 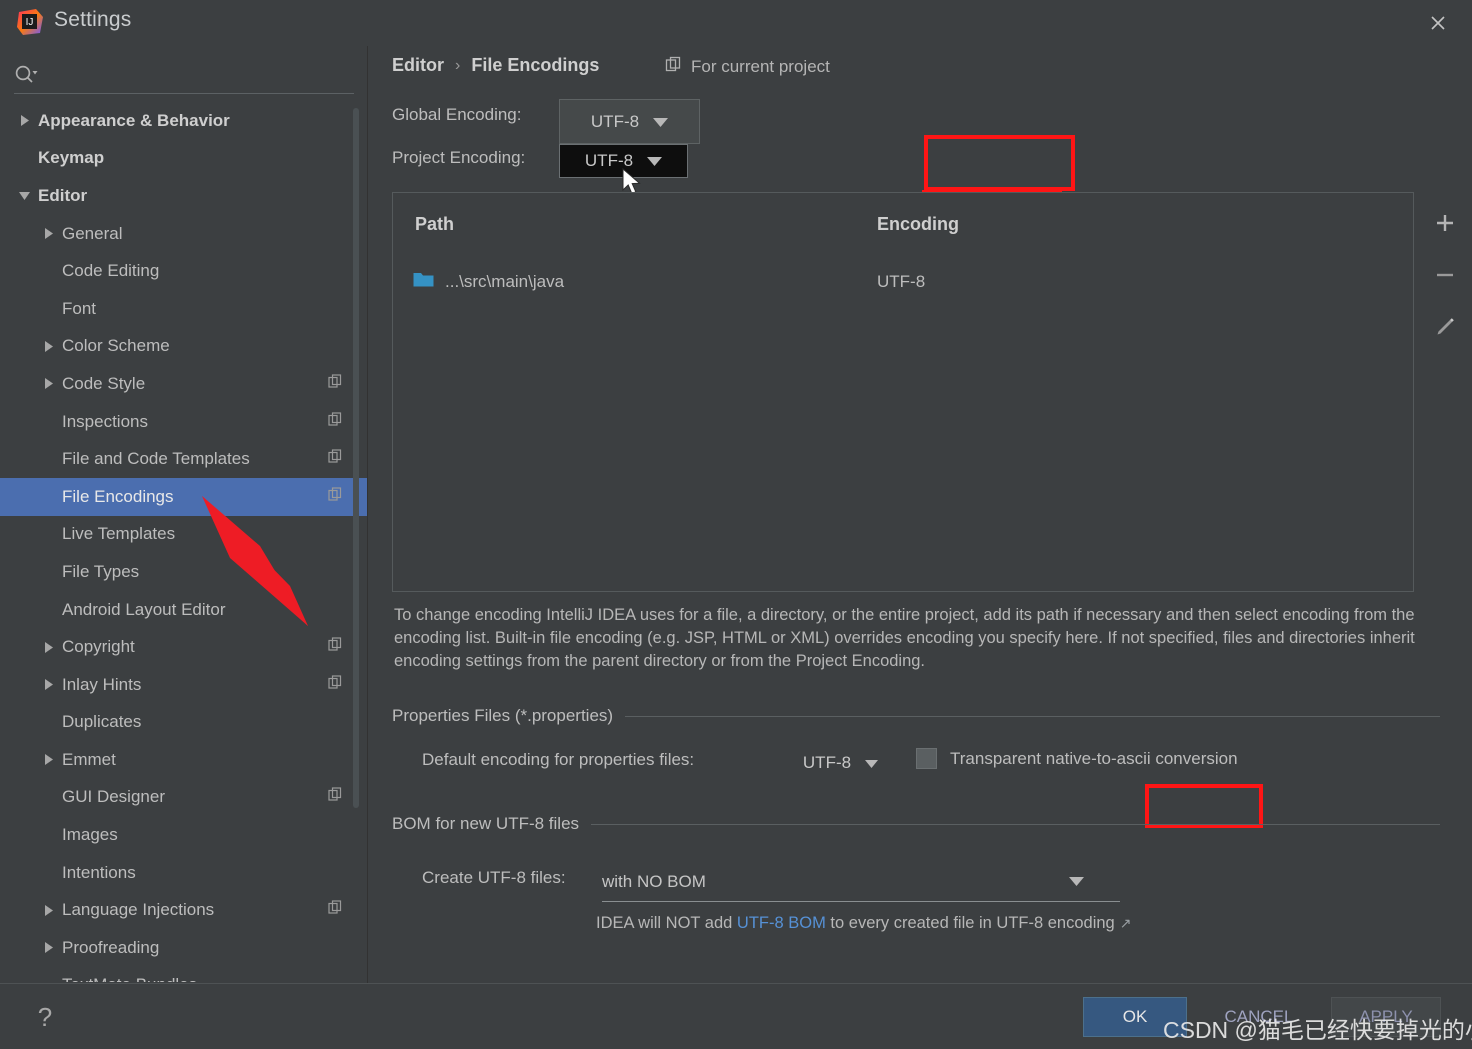 I want to click on create-utf8-files-dropdown: with NO BOM, so click(x=861, y=882).